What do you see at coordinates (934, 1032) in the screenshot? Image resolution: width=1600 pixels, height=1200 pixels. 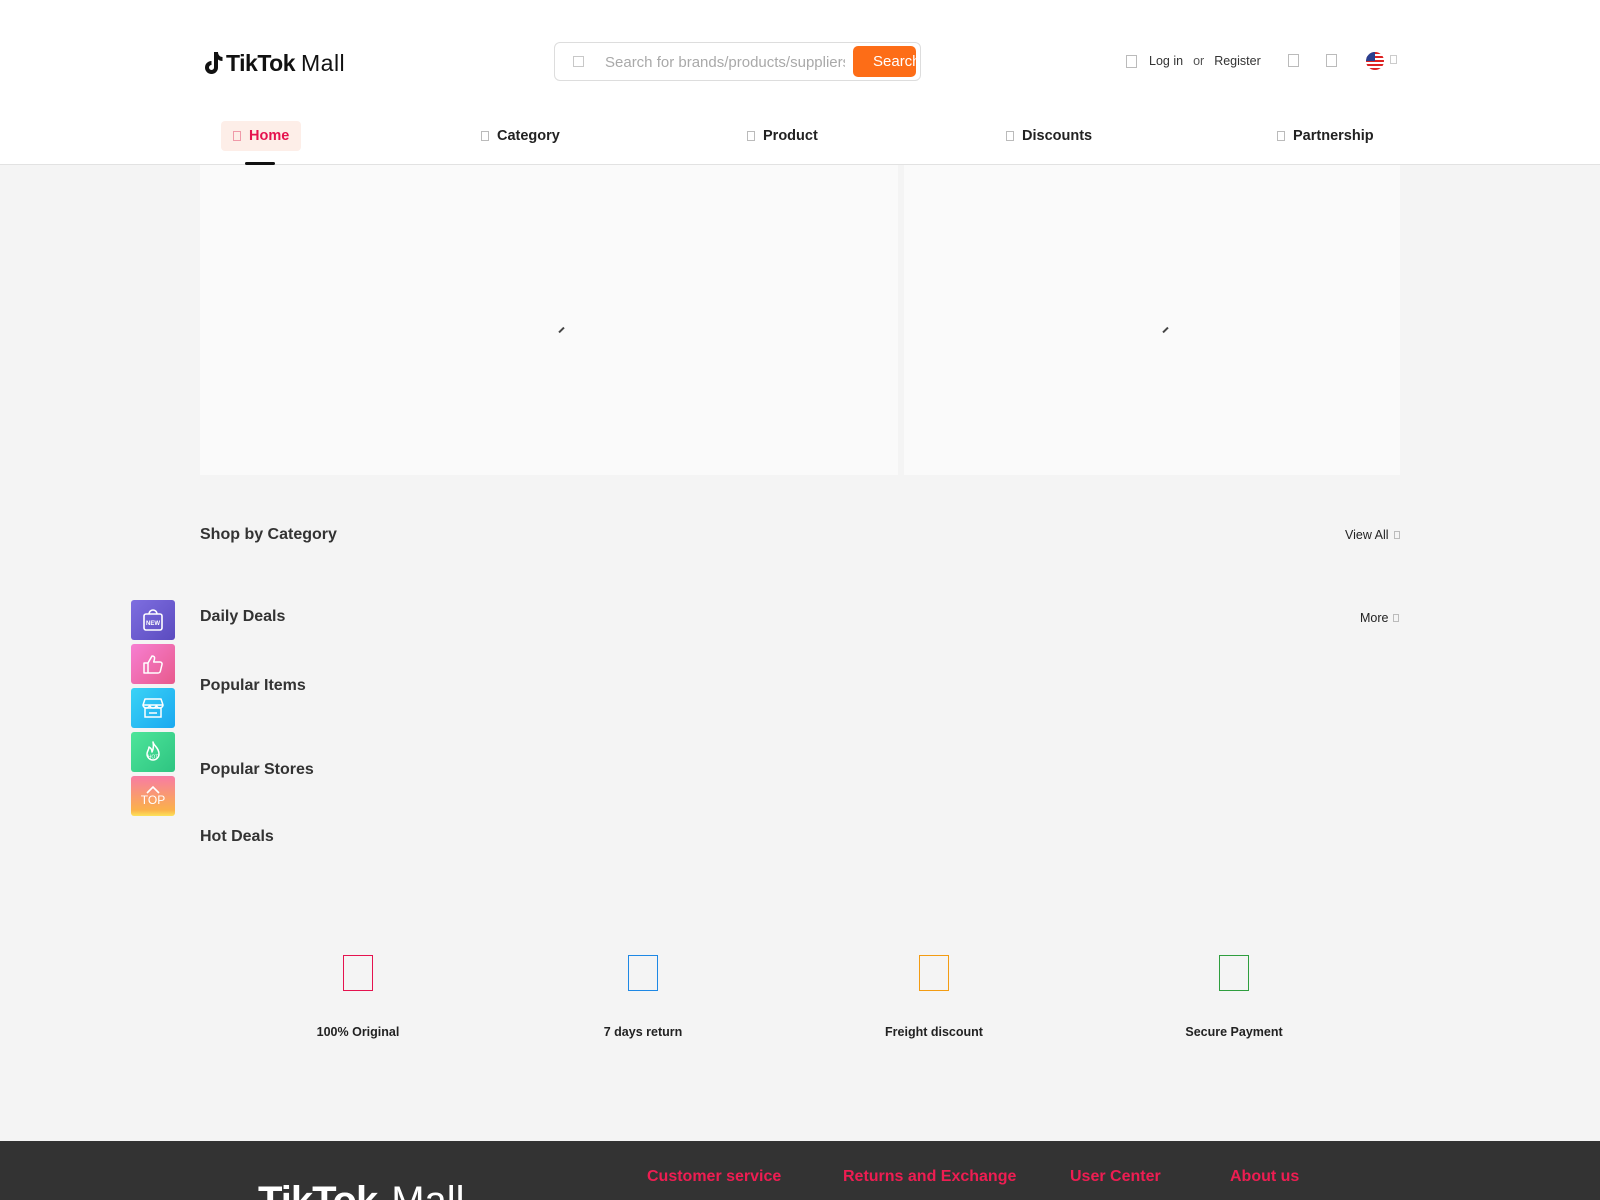 I see `feature-freight-label: Freight discount` at bounding box center [934, 1032].